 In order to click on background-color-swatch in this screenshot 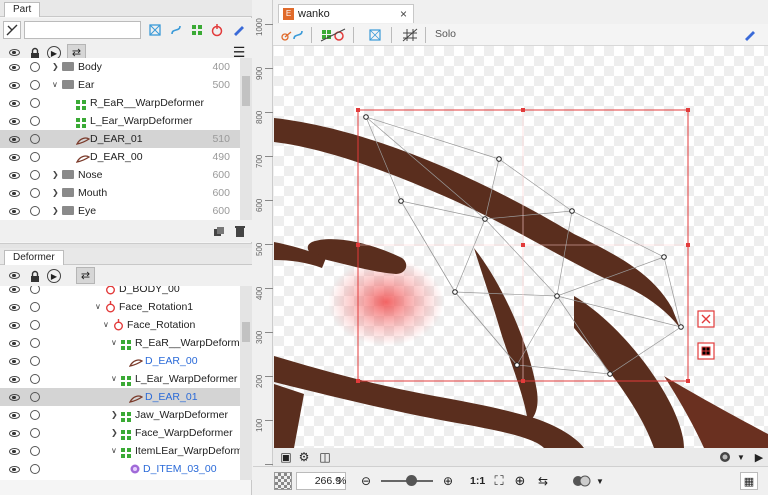, I will do `click(283, 481)`.